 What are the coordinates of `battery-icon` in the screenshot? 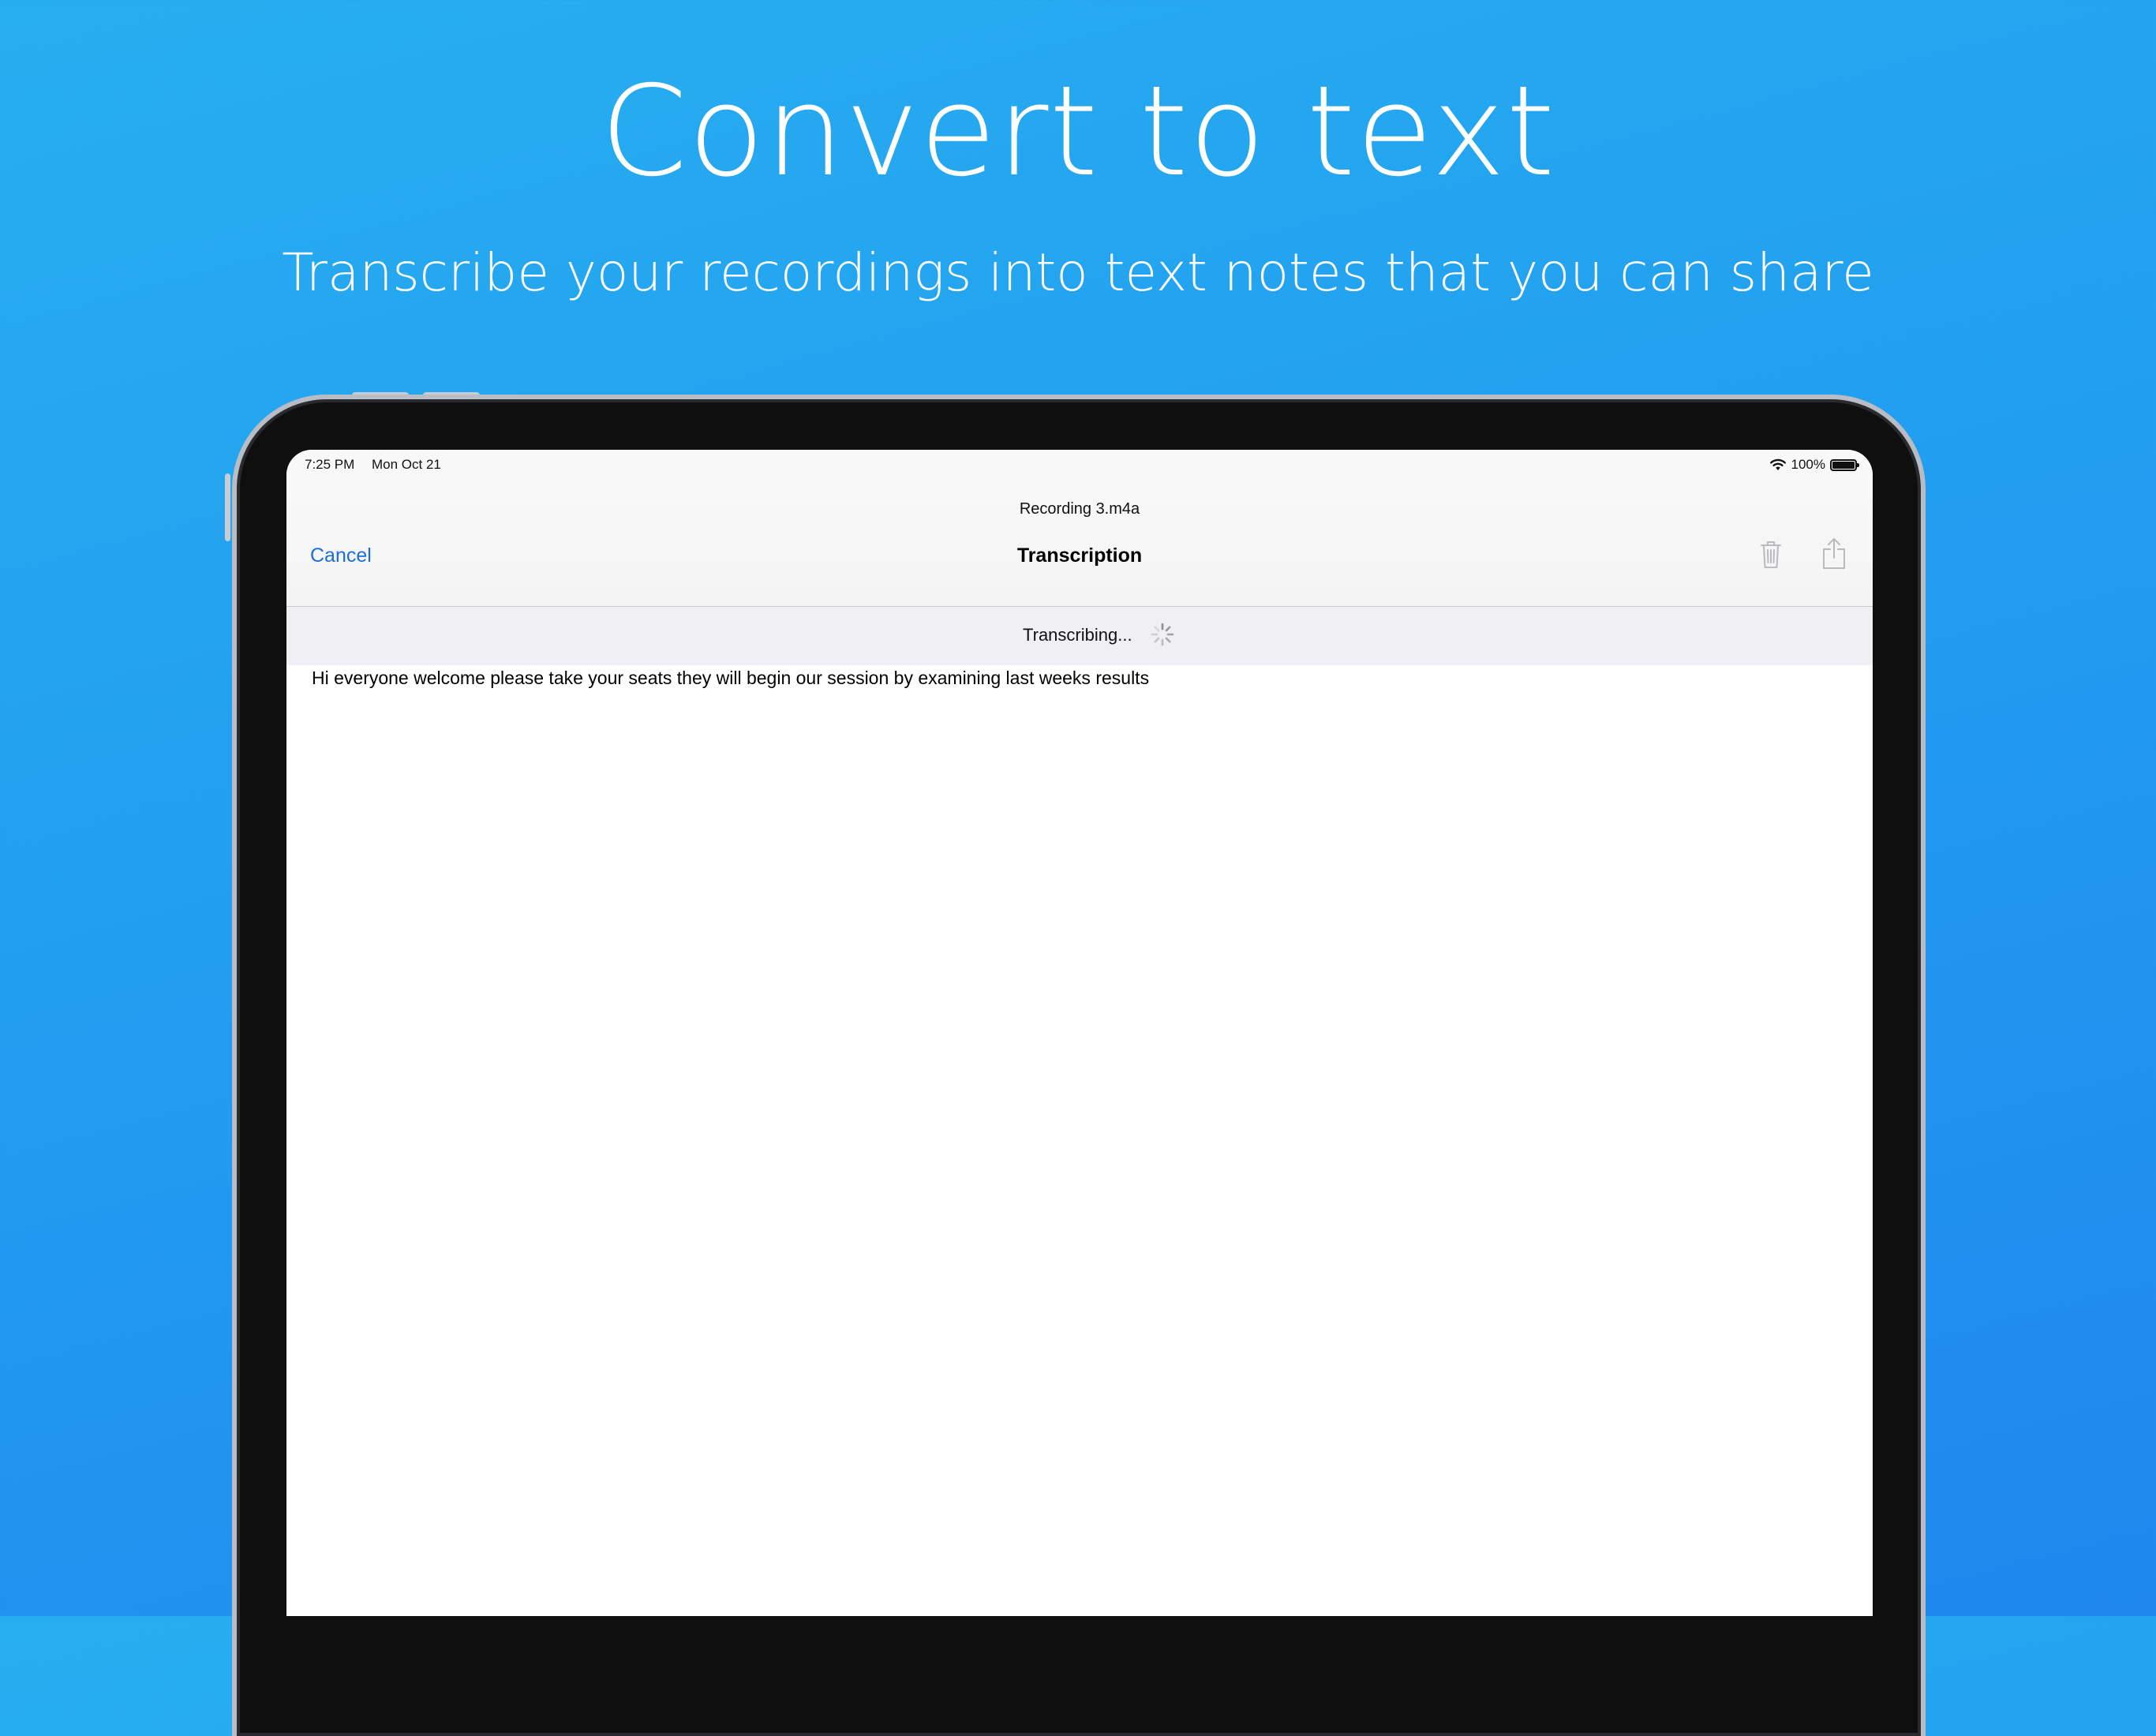 It's located at (1844, 464).